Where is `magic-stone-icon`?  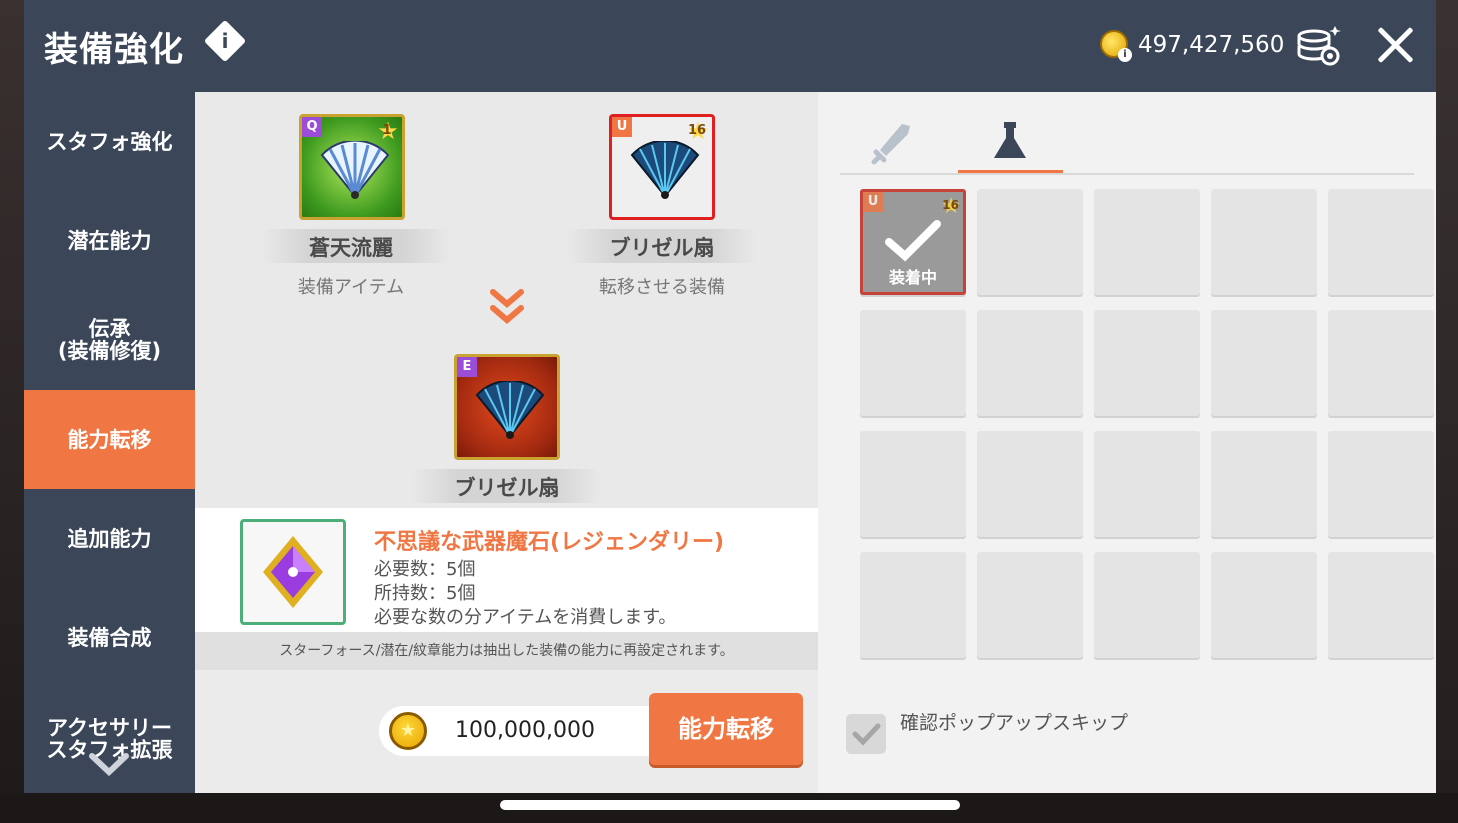 magic-stone-icon is located at coordinates (293, 572).